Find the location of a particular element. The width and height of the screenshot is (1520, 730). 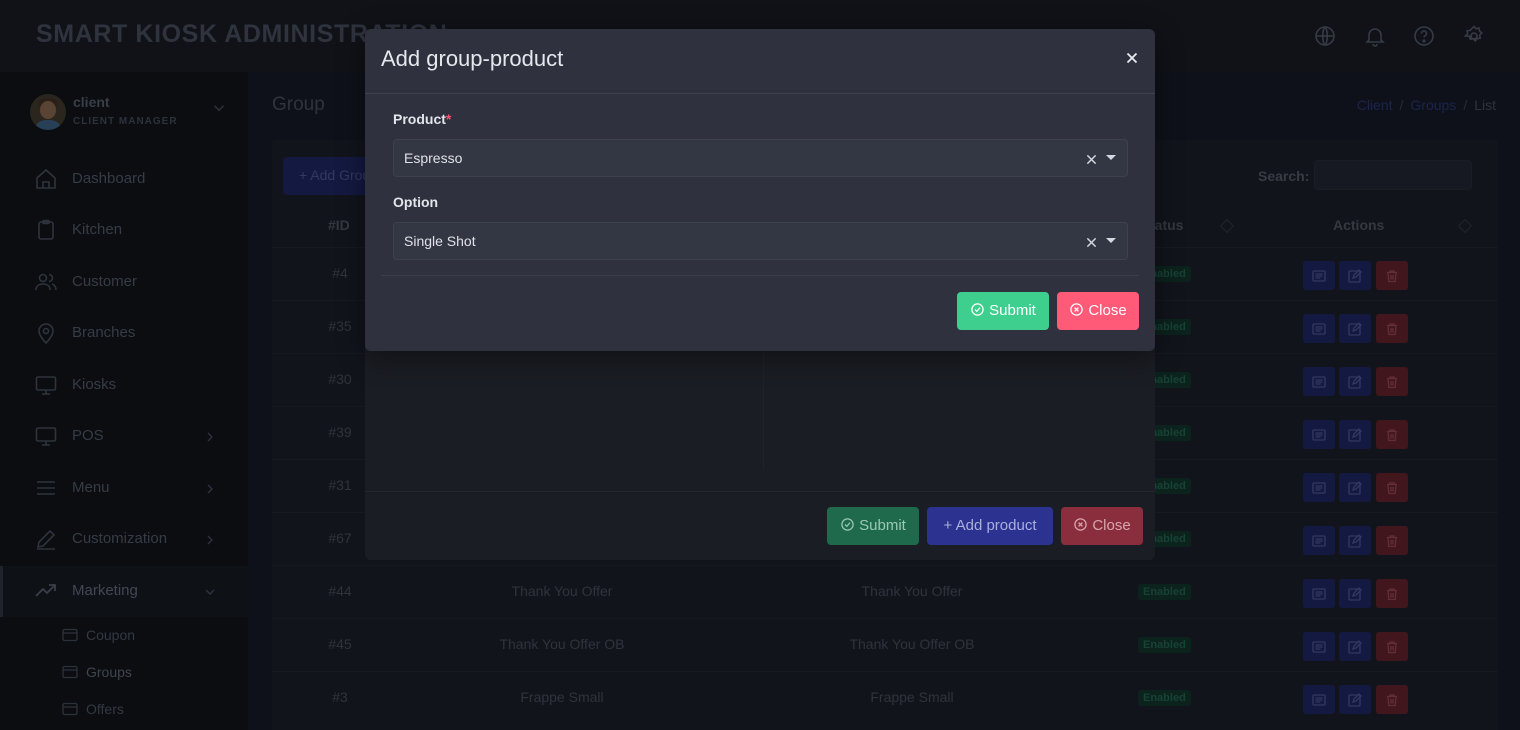

product-label: Product* is located at coordinates (422, 119).